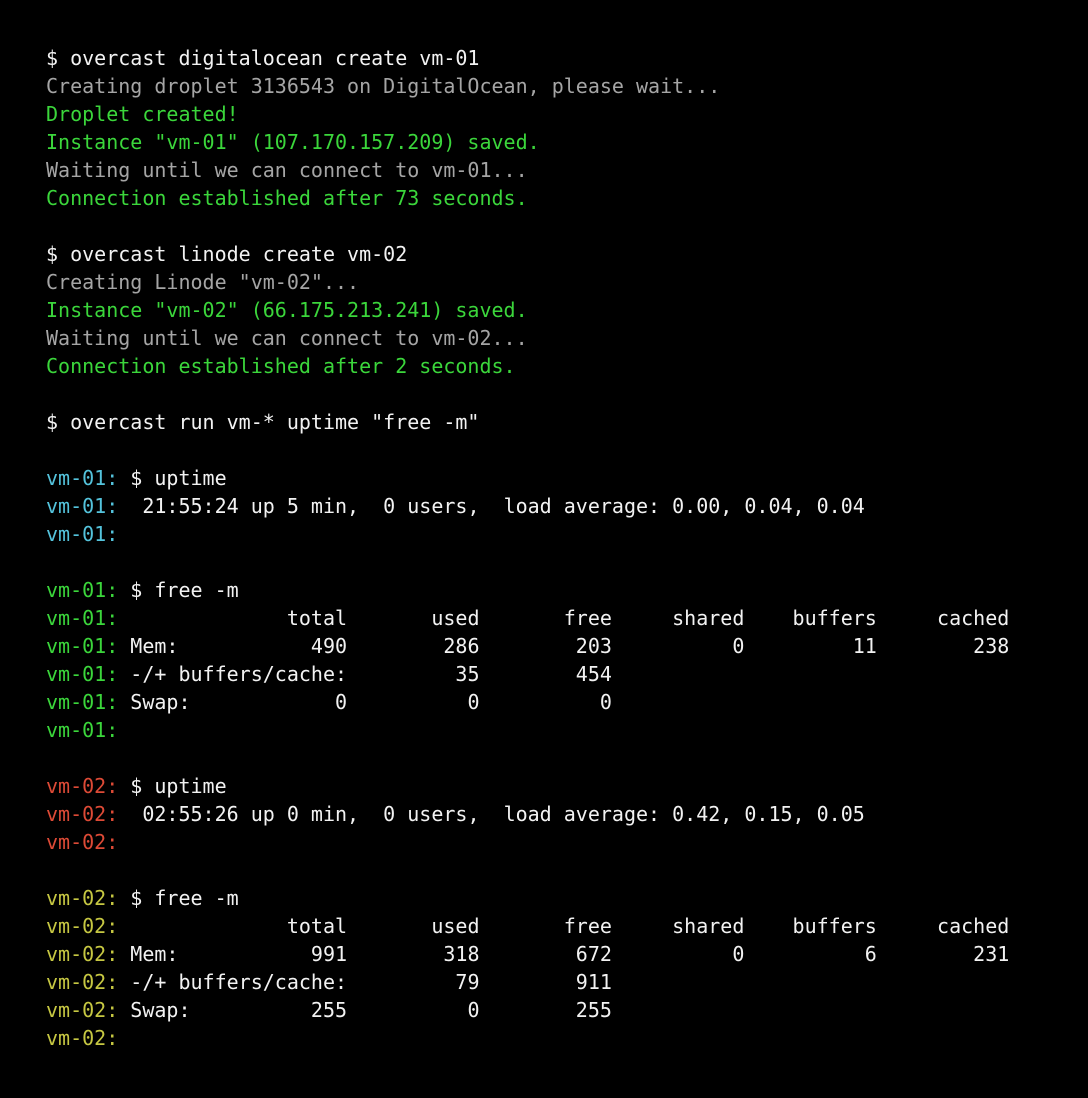  I want to click on host-output-text: Mem: 490 286 203 0 11 238, so click(564, 646).